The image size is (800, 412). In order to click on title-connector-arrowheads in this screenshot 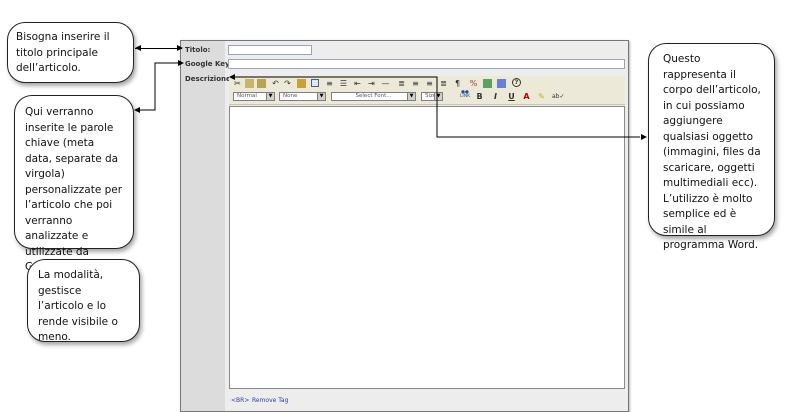, I will do `click(390, 92)`.